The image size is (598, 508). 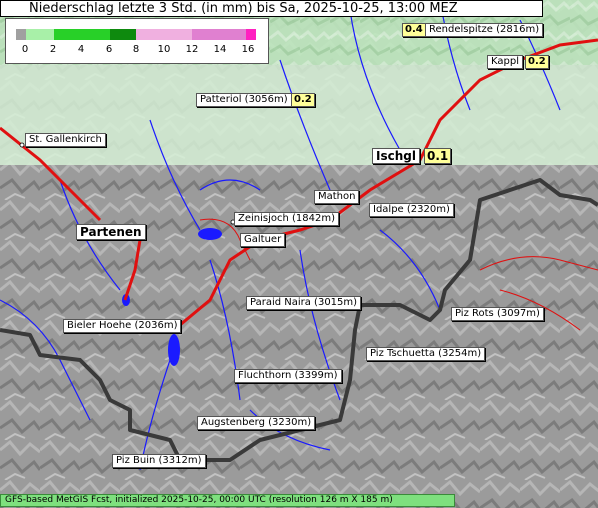 I want to click on place-label-patteriol: Patteriol (3056m), so click(x=244, y=100).